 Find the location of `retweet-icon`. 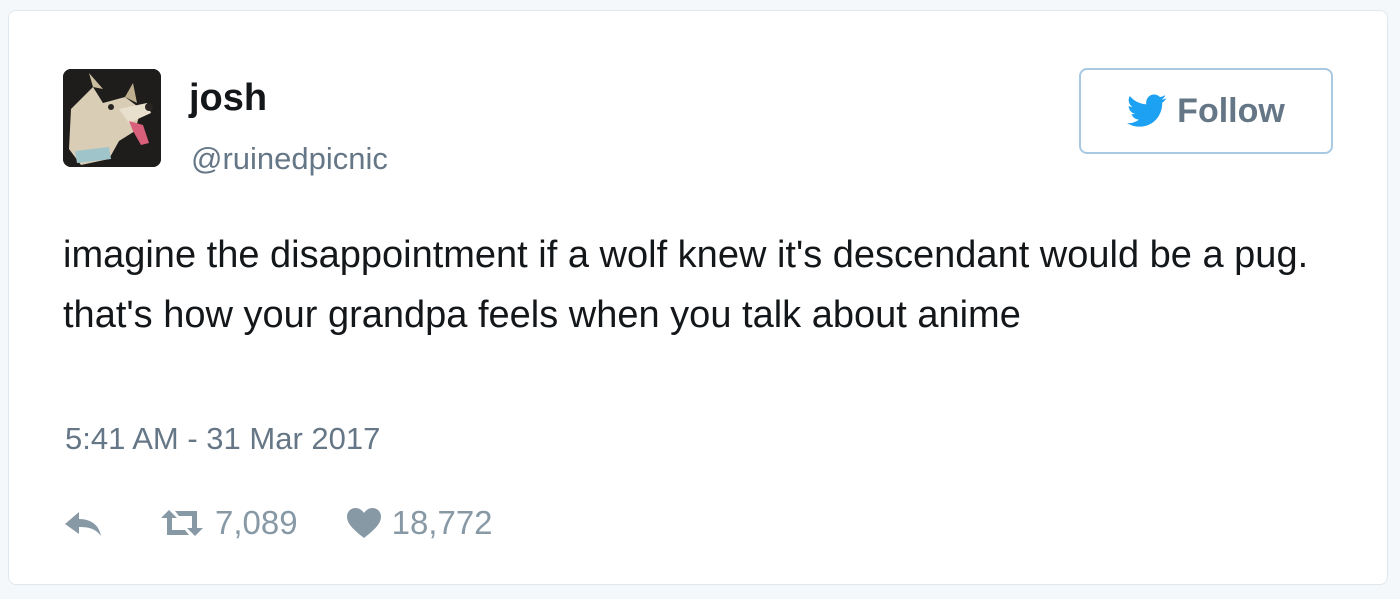

retweet-icon is located at coordinates (182, 523).